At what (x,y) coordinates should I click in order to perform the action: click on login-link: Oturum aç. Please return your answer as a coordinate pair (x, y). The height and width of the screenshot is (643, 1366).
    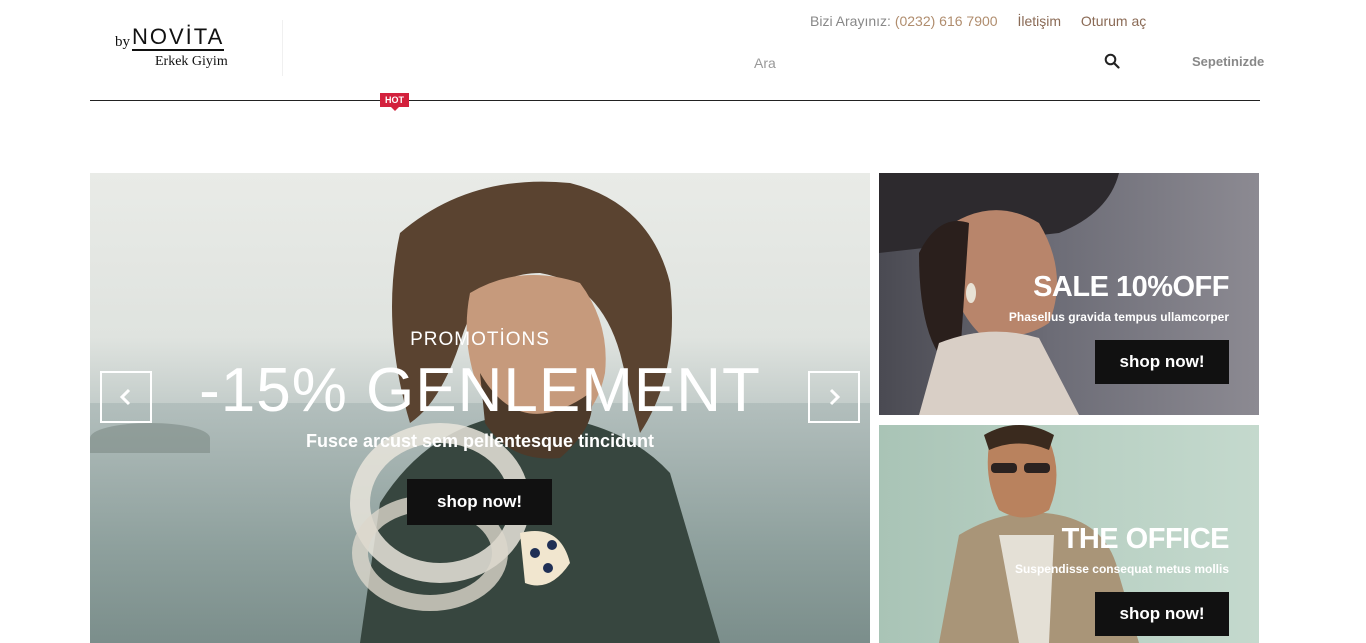
    Looking at the image, I should click on (1113, 21).